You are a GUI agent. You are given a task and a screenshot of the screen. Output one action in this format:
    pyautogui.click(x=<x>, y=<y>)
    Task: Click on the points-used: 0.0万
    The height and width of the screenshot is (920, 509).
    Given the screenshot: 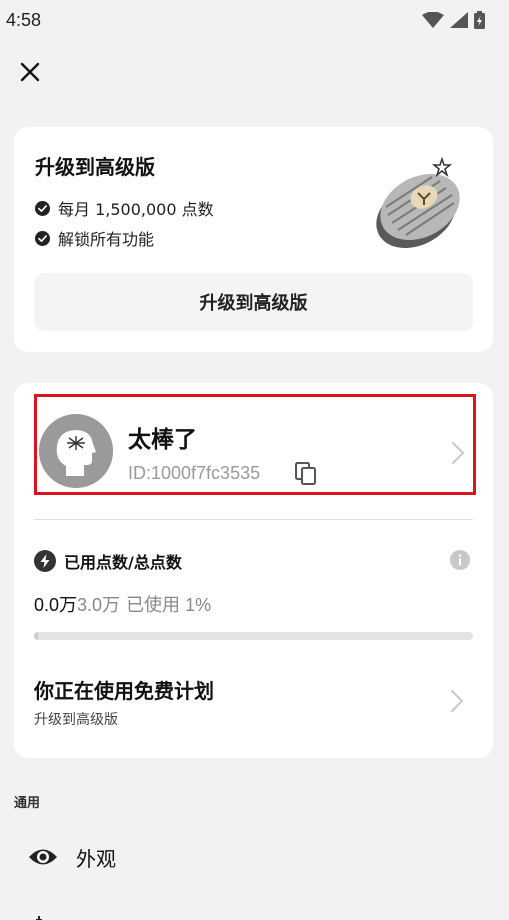 What is the action you would take?
    pyautogui.click(x=56, y=605)
    